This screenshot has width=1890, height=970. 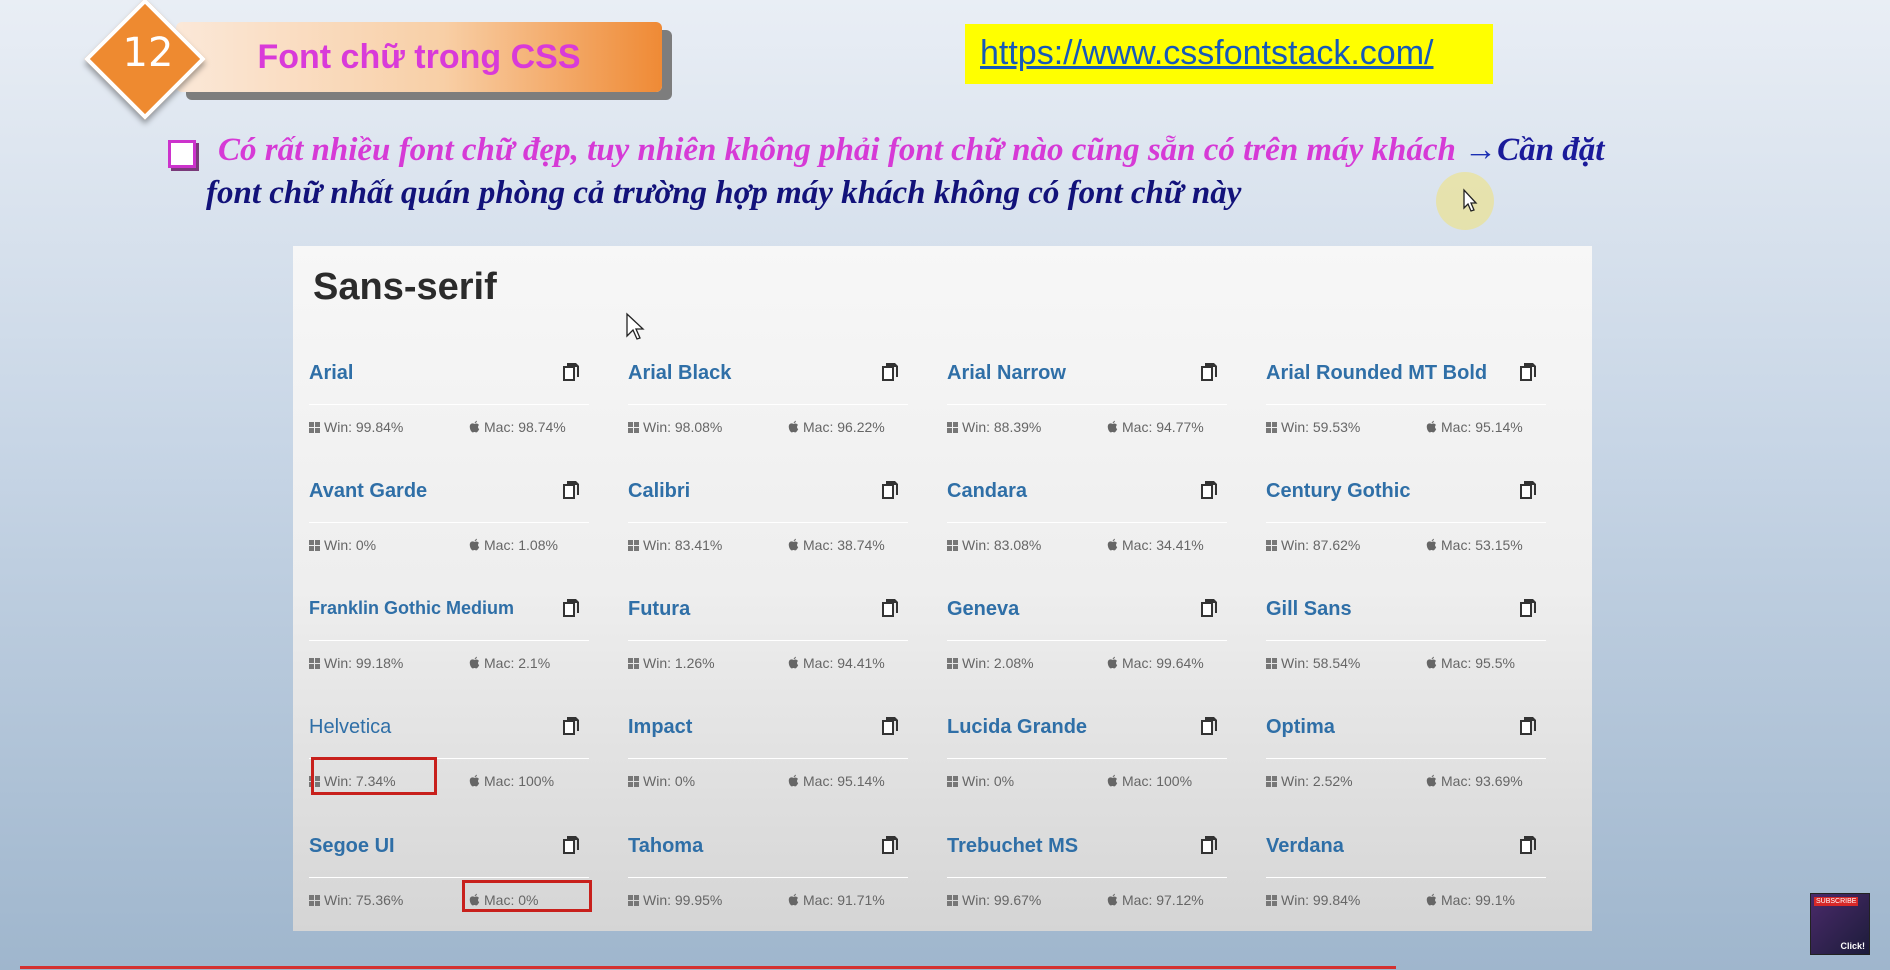 What do you see at coordinates (368, 491) in the screenshot?
I see `font-name: Avant Garde` at bounding box center [368, 491].